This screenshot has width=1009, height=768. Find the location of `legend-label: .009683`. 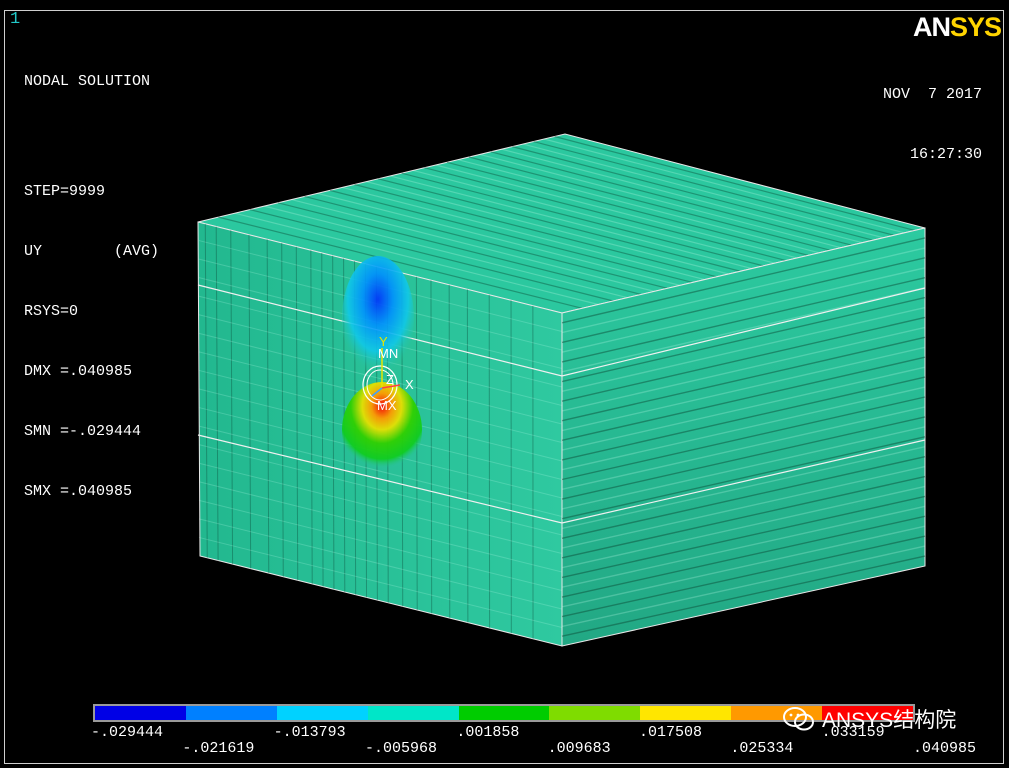

legend-label: .009683 is located at coordinates (579, 748).